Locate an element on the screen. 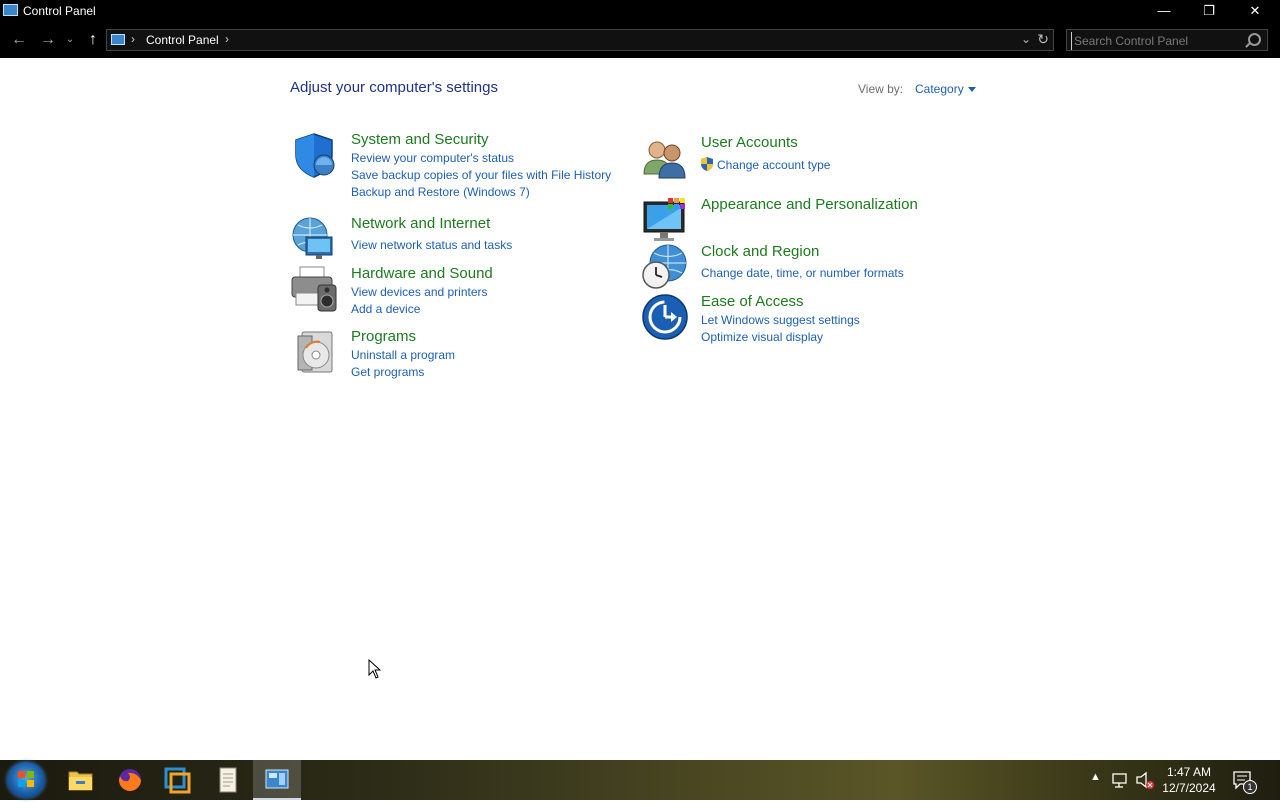 The image size is (1280, 811). view-by-dropdown: Category is located at coordinates (945, 89).